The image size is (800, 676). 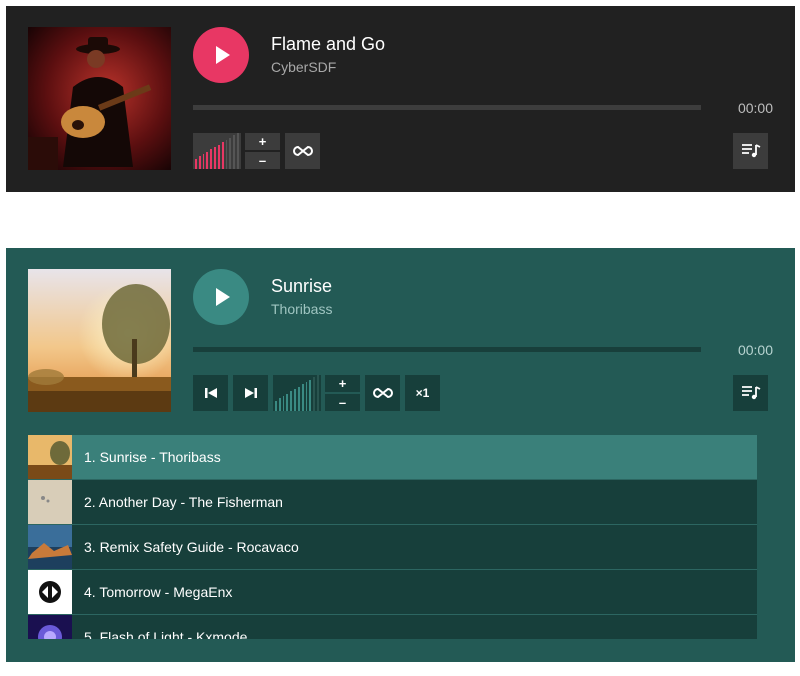 I want to click on skip-next-icon, so click(x=250, y=393).